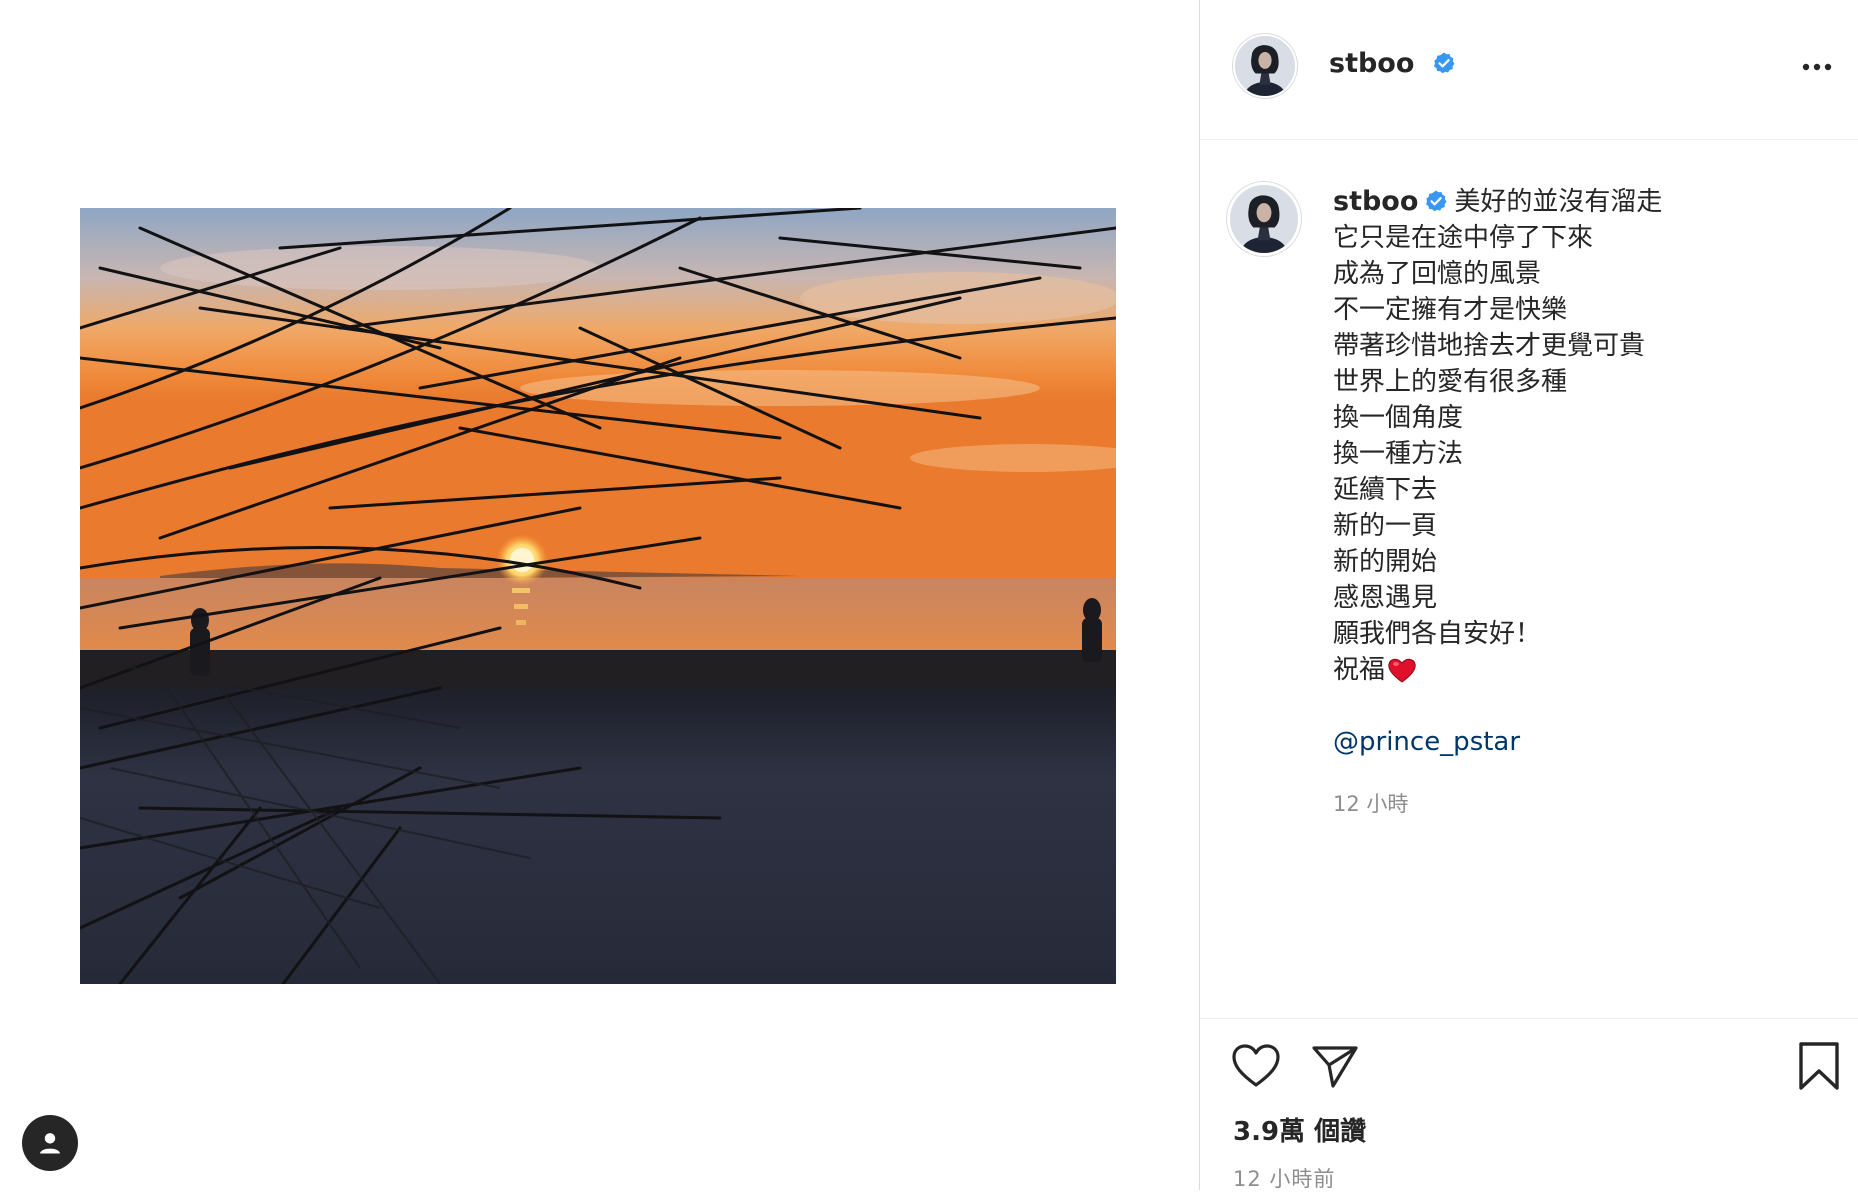  I want to click on more-options-button, so click(1817, 67).